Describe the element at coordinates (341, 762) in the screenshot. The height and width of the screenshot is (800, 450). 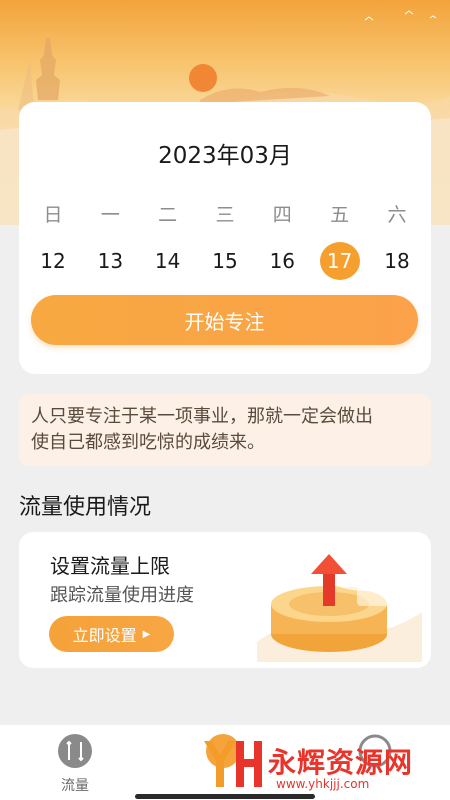
I see `watermark-text: 永辉资源网` at that location.